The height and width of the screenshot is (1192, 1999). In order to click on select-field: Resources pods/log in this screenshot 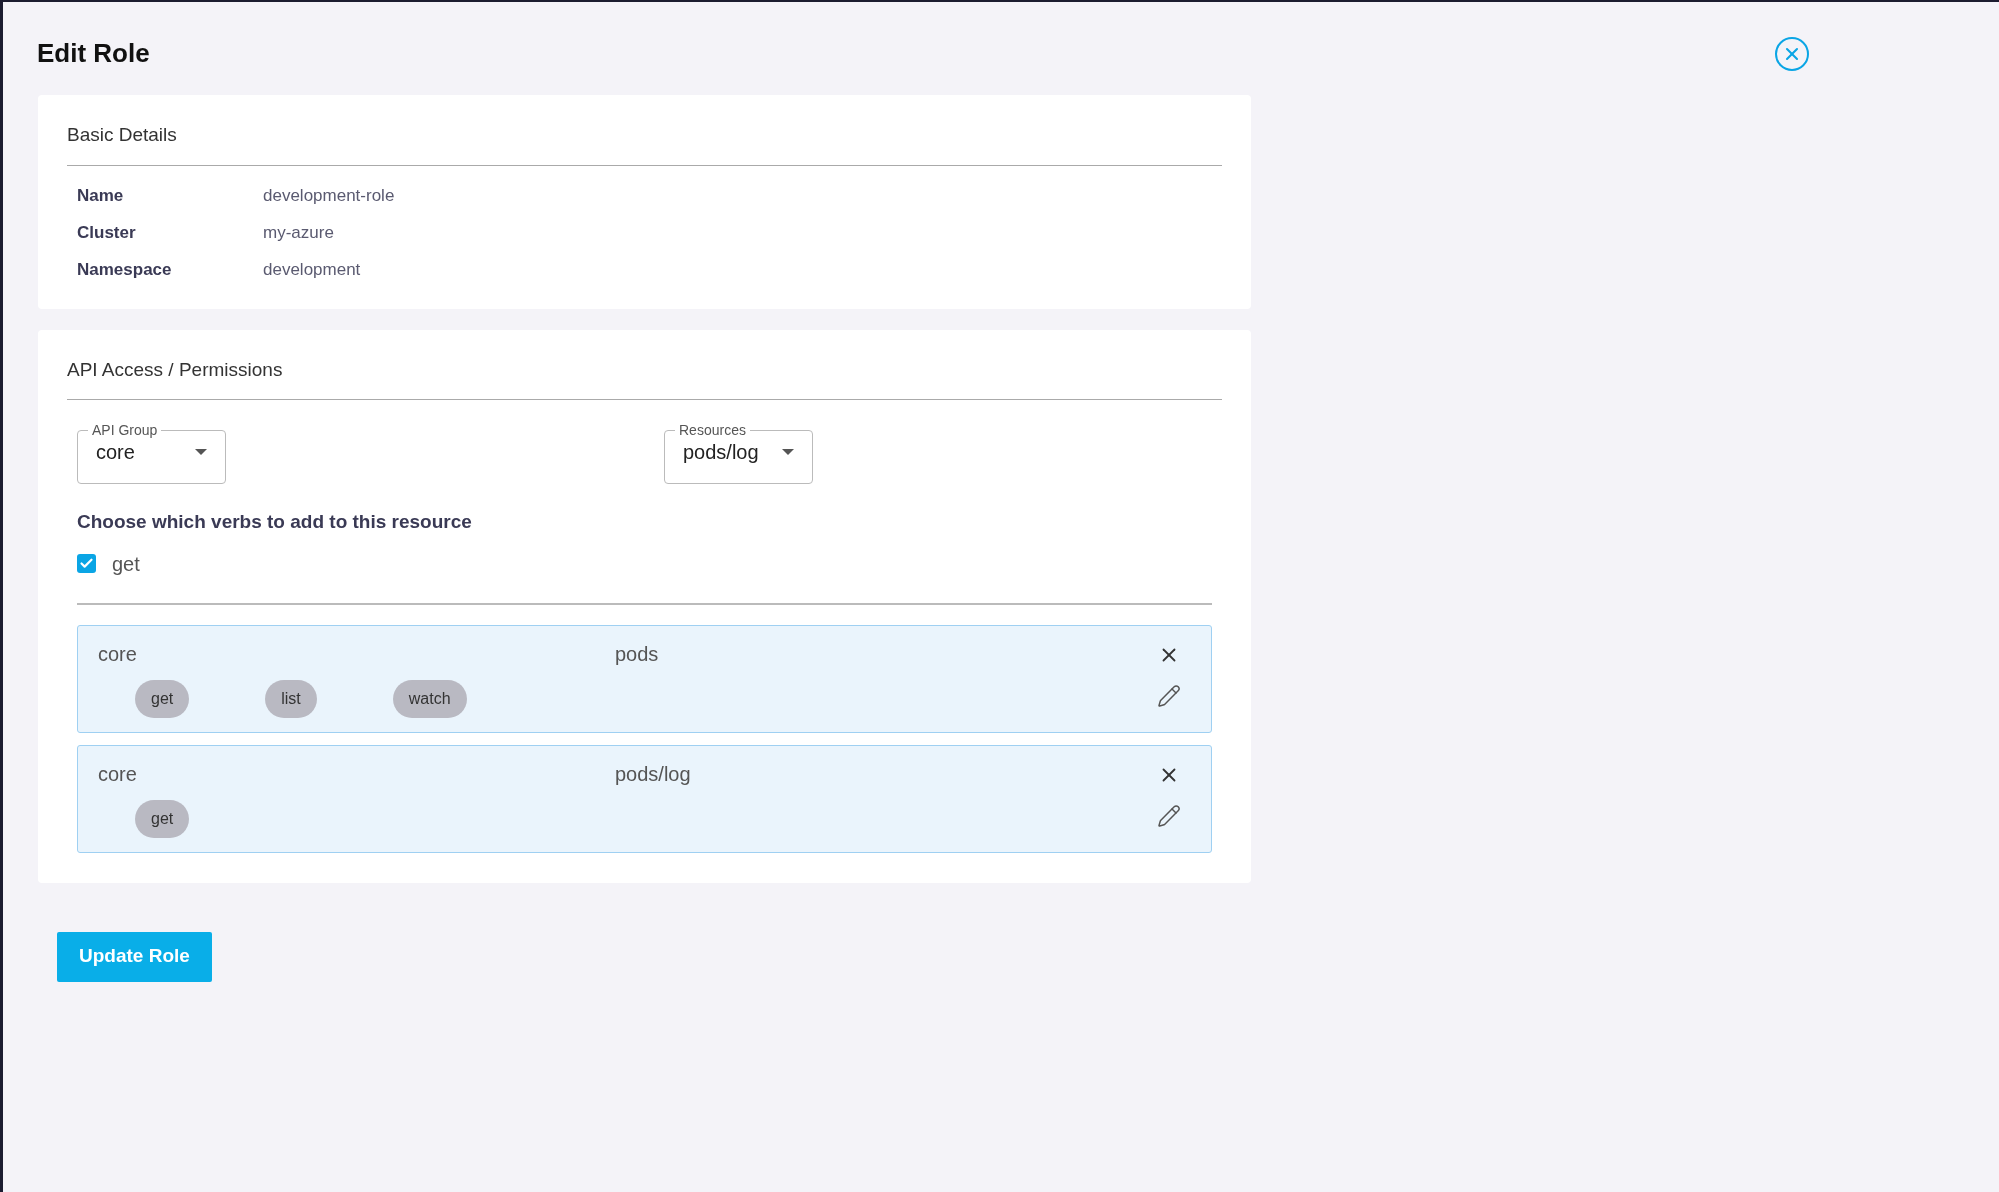, I will do `click(738, 453)`.